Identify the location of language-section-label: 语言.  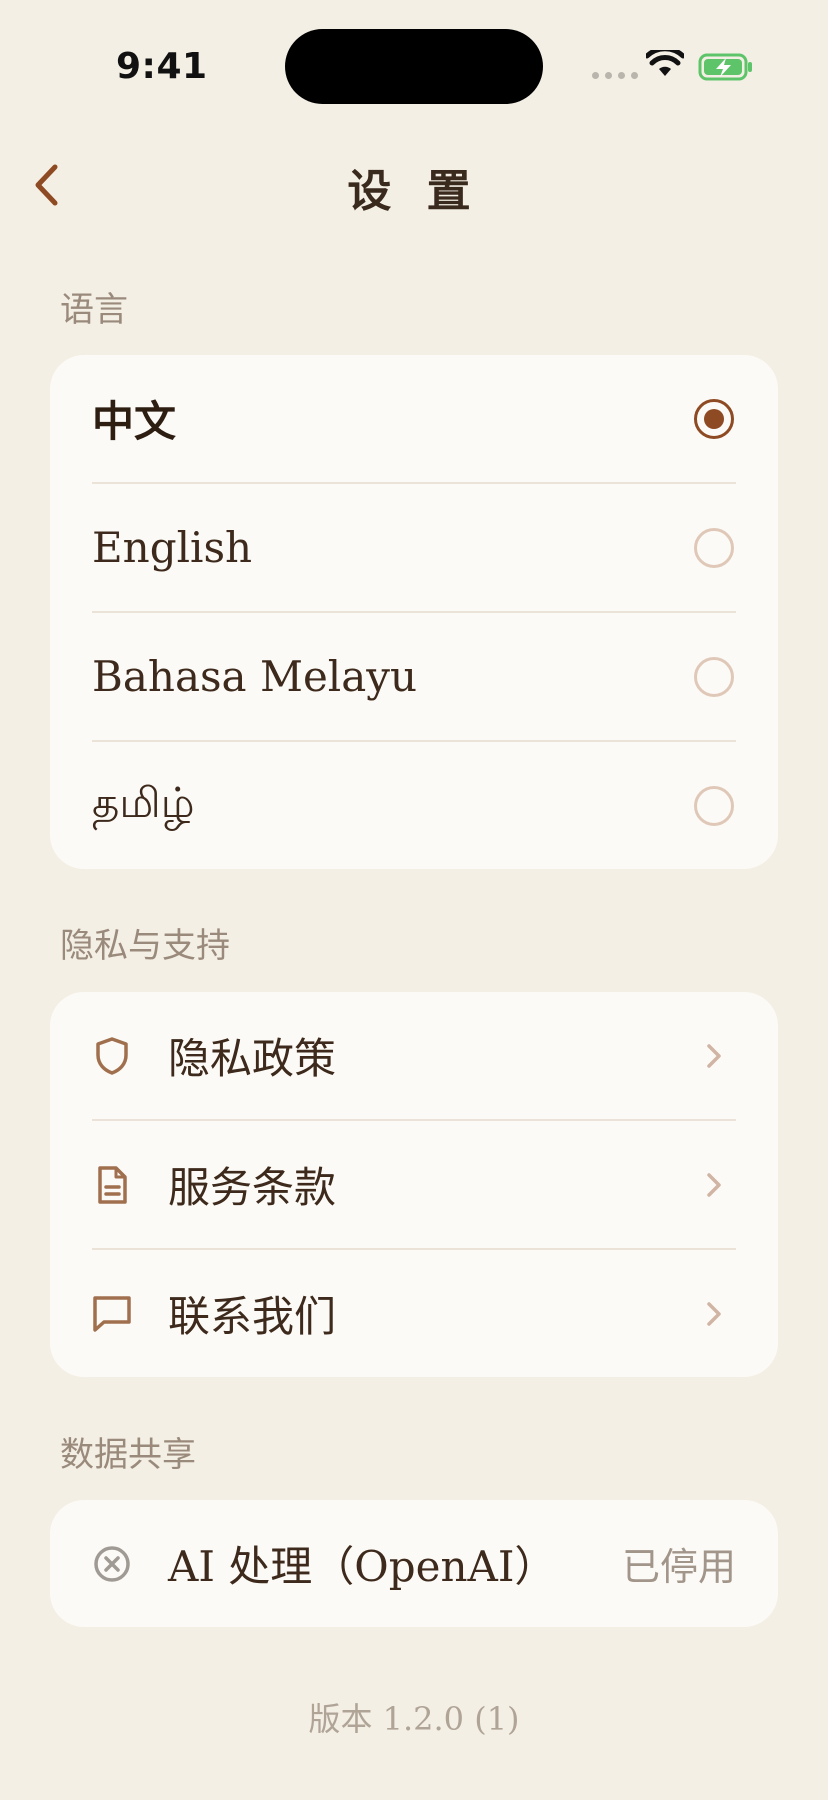
(94, 310).